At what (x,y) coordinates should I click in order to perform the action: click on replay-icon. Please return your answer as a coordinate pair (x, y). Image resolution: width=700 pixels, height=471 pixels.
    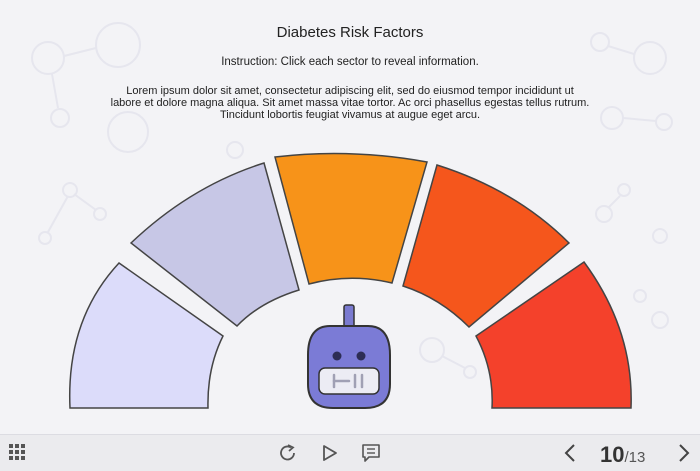
    Looking at the image, I should click on (288, 453).